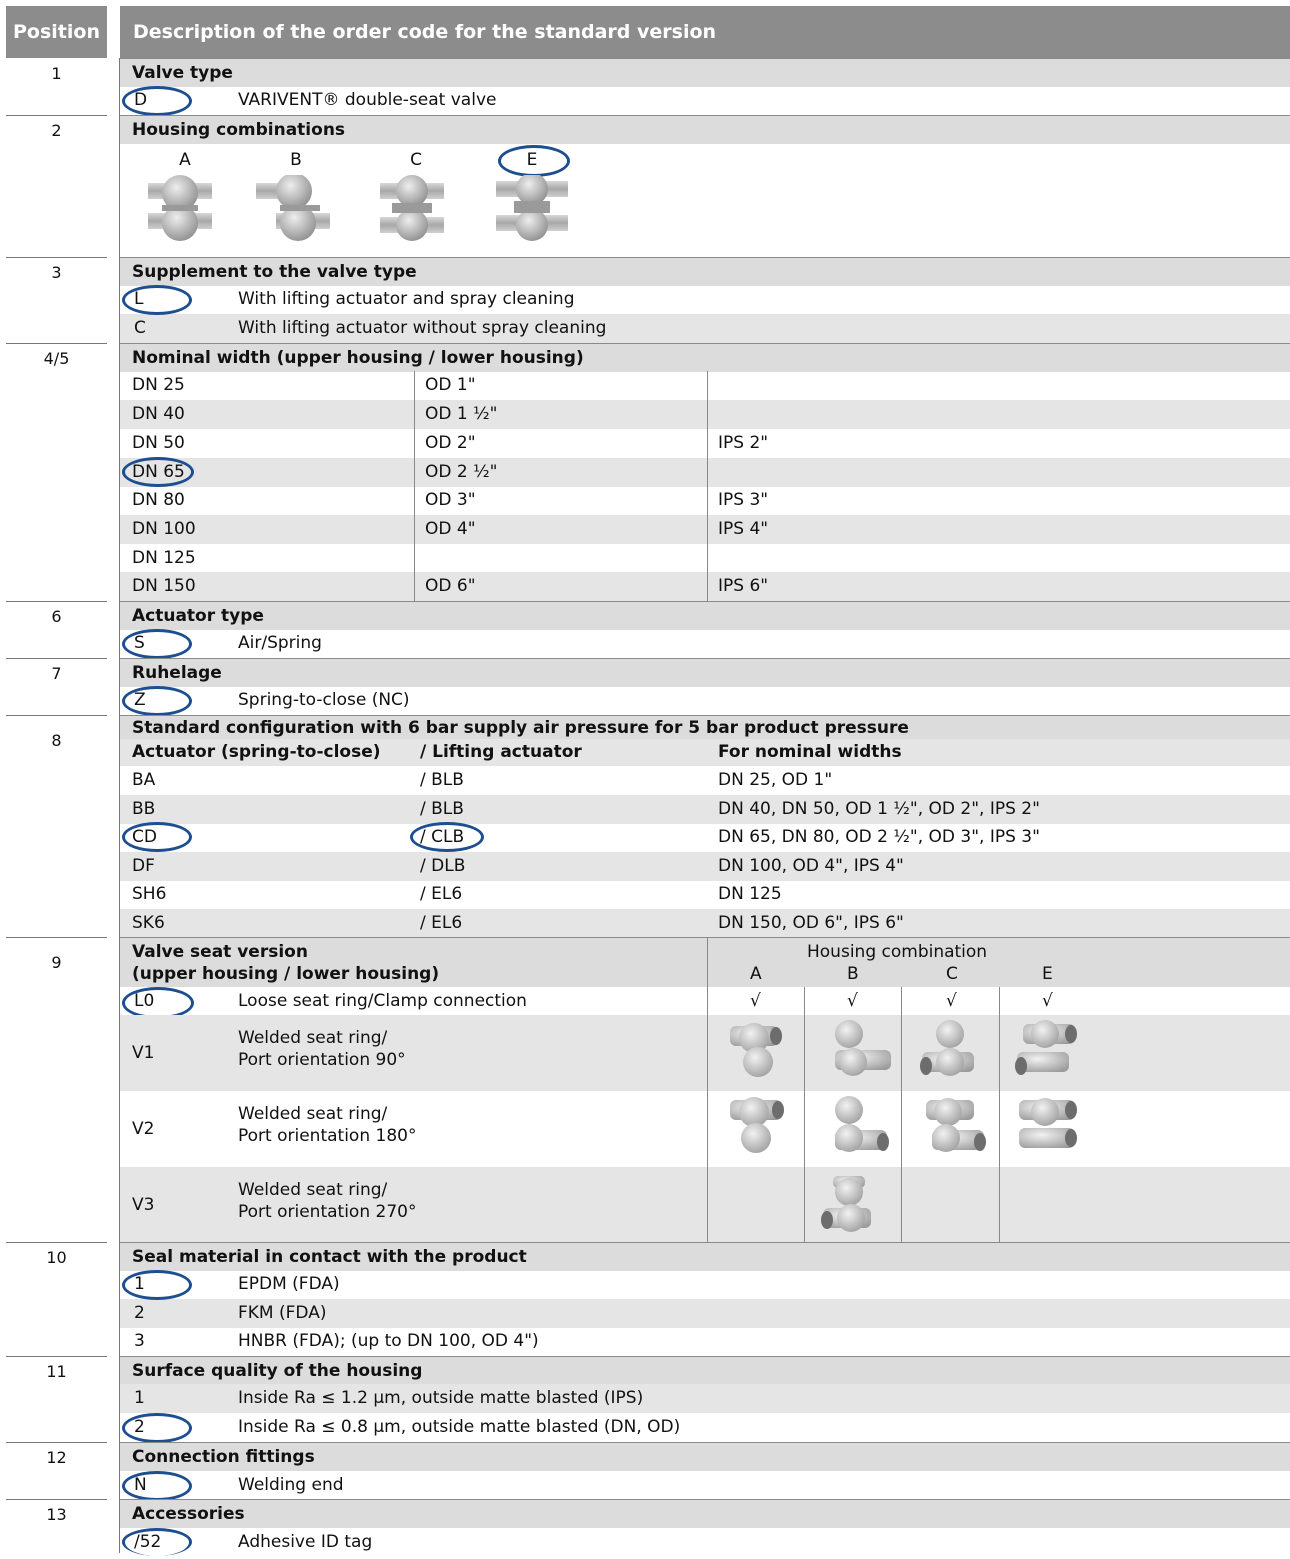 This screenshot has height=1559, width=1290. What do you see at coordinates (253, 1542) in the screenshot?
I see `section-13-row: /52 Adhesive ID tag` at bounding box center [253, 1542].